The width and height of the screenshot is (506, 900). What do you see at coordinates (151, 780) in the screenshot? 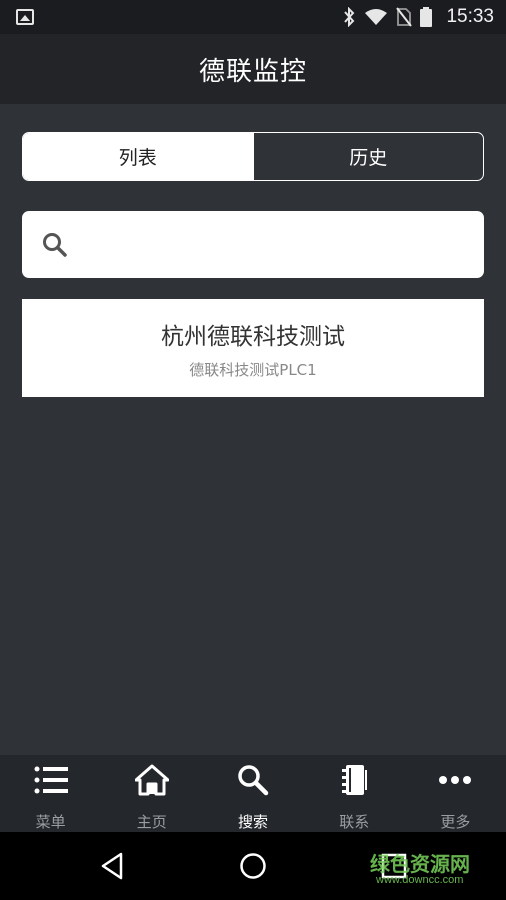
I see `home-icon` at bounding box center [151, 780].